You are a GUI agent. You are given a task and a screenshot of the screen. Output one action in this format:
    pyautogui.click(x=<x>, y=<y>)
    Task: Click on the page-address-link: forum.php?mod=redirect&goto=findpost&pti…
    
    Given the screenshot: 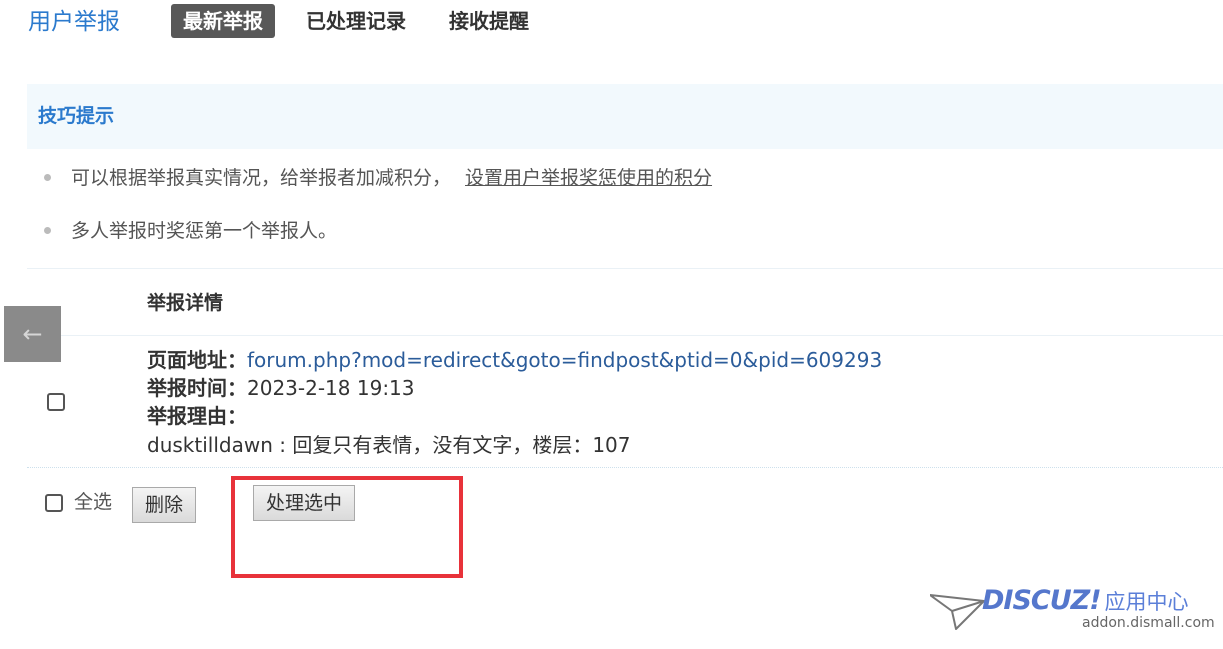 What is the action you would take?
    pyautogui.click(x=564, y=360)
    